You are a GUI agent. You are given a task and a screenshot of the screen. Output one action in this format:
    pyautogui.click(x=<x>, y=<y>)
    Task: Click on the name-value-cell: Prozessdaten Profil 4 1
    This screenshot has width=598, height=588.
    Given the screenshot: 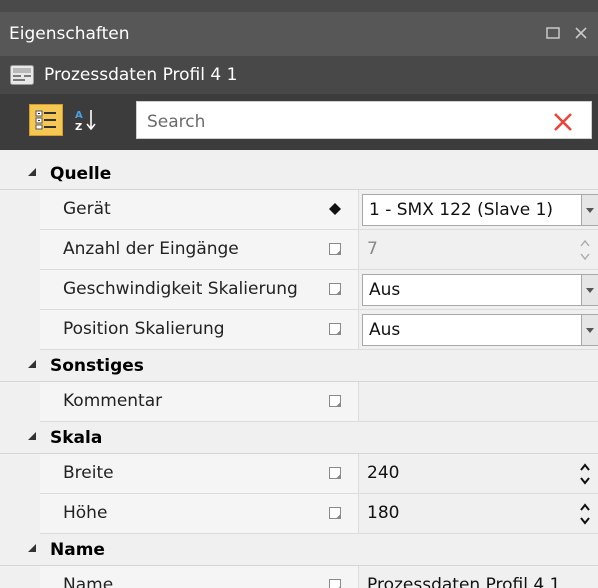 What is the action you would take?
    pyautogui.click(x=478, y=577)
    